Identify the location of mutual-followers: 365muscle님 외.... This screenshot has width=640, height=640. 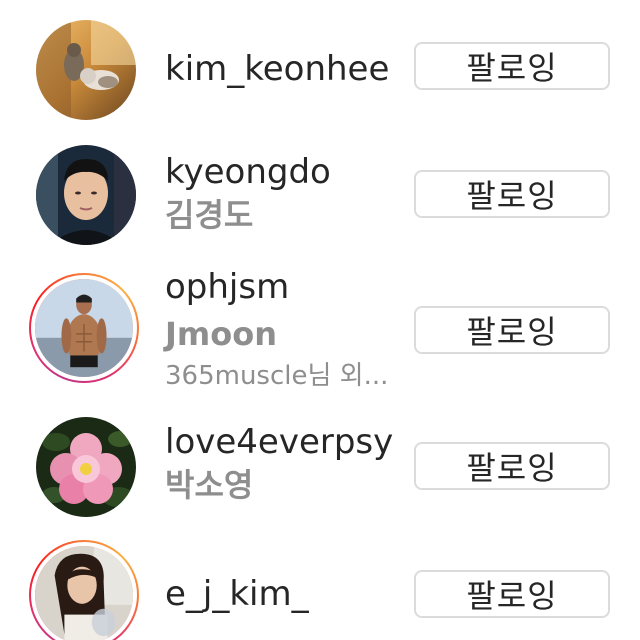
(277, 376).